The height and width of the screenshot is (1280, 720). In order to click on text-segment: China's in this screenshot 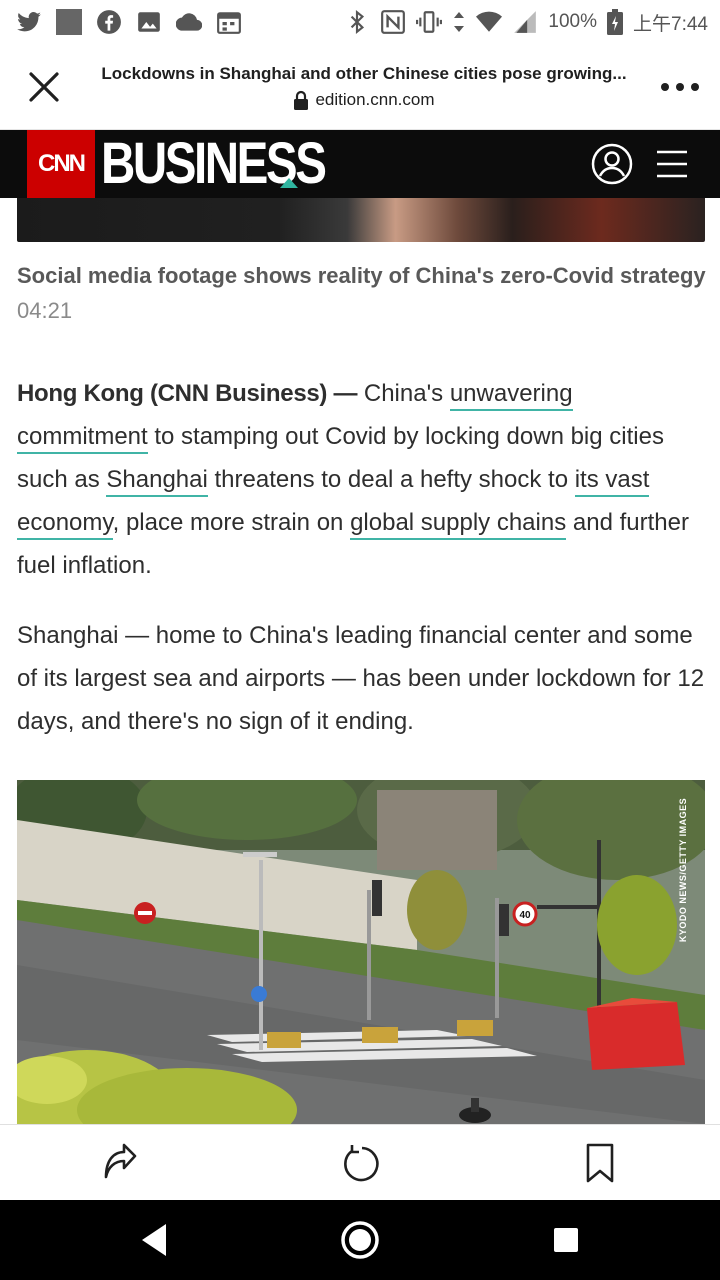, I will do `click(403, 393)`.